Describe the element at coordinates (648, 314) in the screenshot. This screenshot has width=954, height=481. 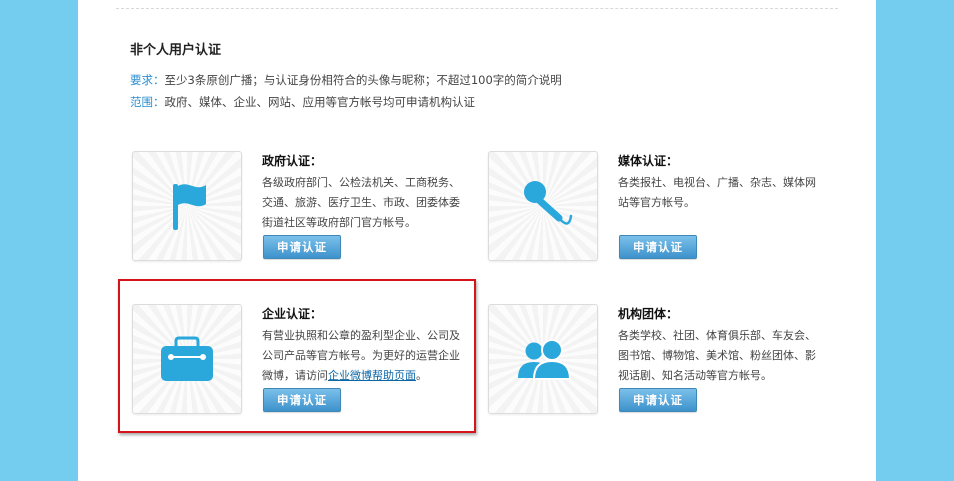
I see `card-title: 机构团体：` at that location.